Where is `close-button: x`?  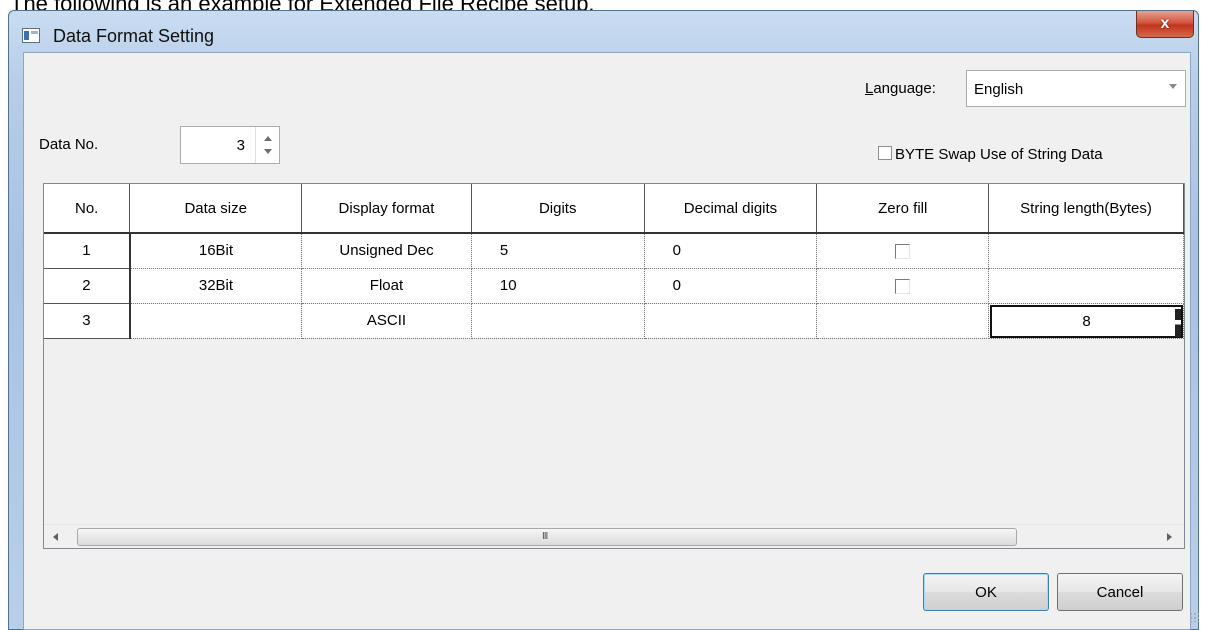 close-button: x is located at coordinates (1165, 24).